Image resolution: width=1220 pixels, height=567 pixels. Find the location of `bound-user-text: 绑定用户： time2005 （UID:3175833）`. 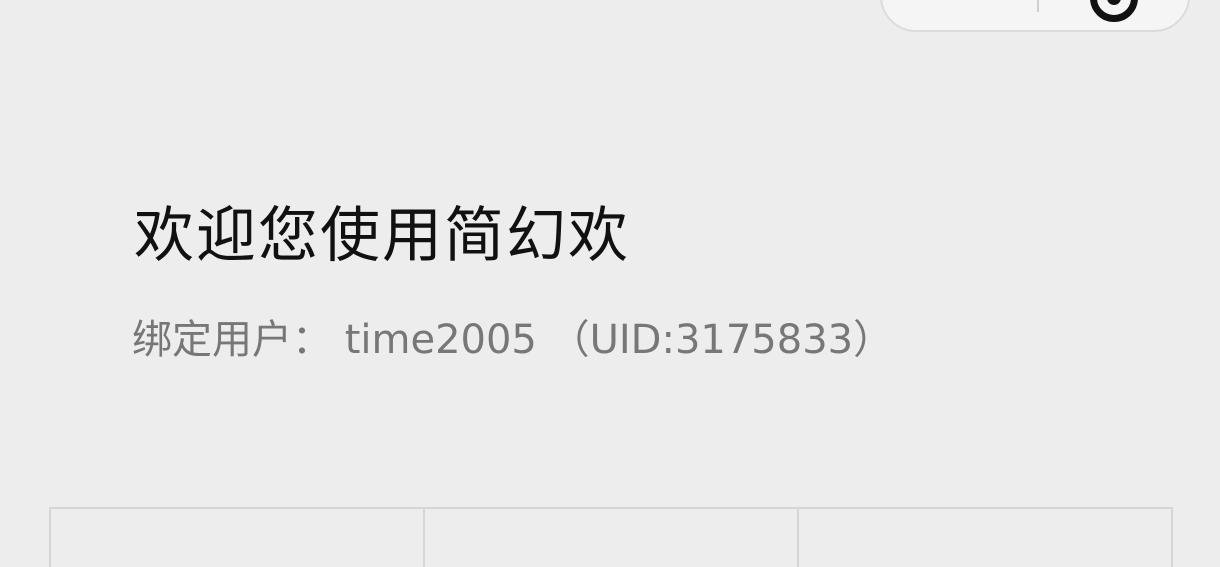

bound-user-text: 绑定用户： time2005 （UID:3175833） is located at coordinates (513, 340).